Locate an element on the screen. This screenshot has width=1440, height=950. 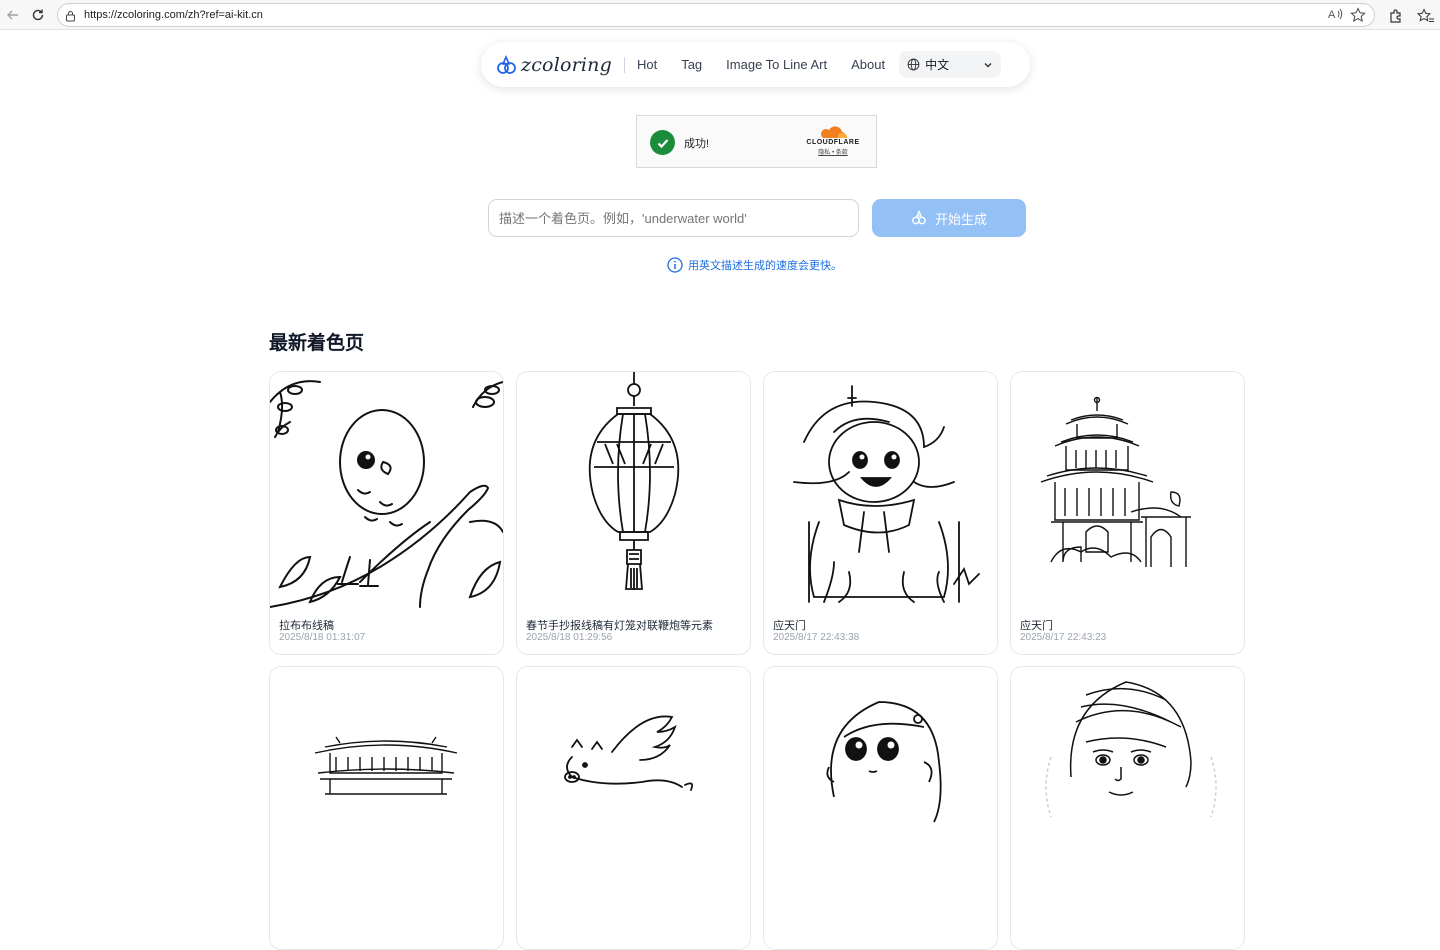
palace-line-art is located at coordinates (386, 785).